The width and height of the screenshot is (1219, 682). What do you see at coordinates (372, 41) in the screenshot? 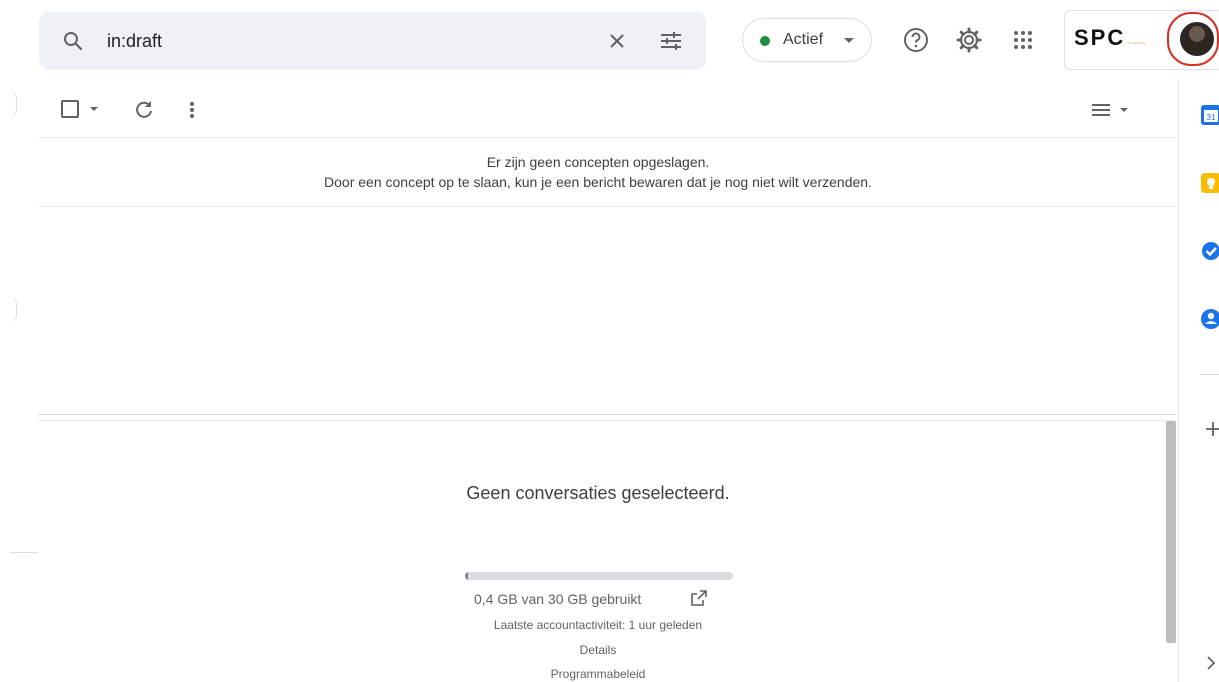
I see `search-bar: in:draft` at bounding box center [372, 41].